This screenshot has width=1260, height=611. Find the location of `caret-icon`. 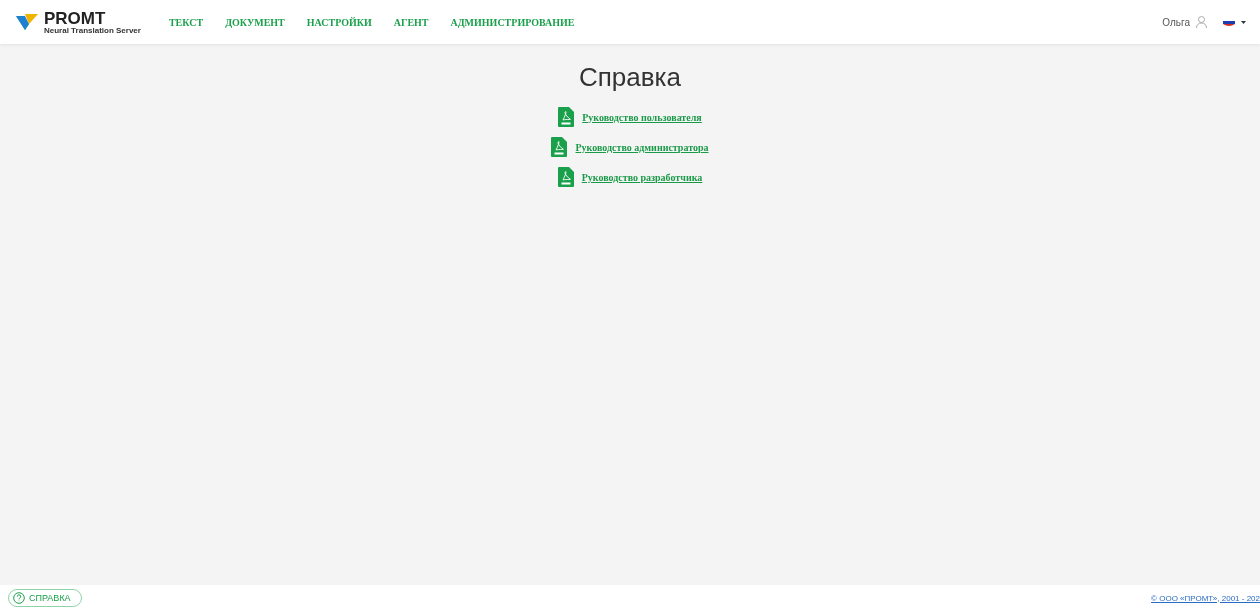

caret-icon is located at coordinates (1243, 22).